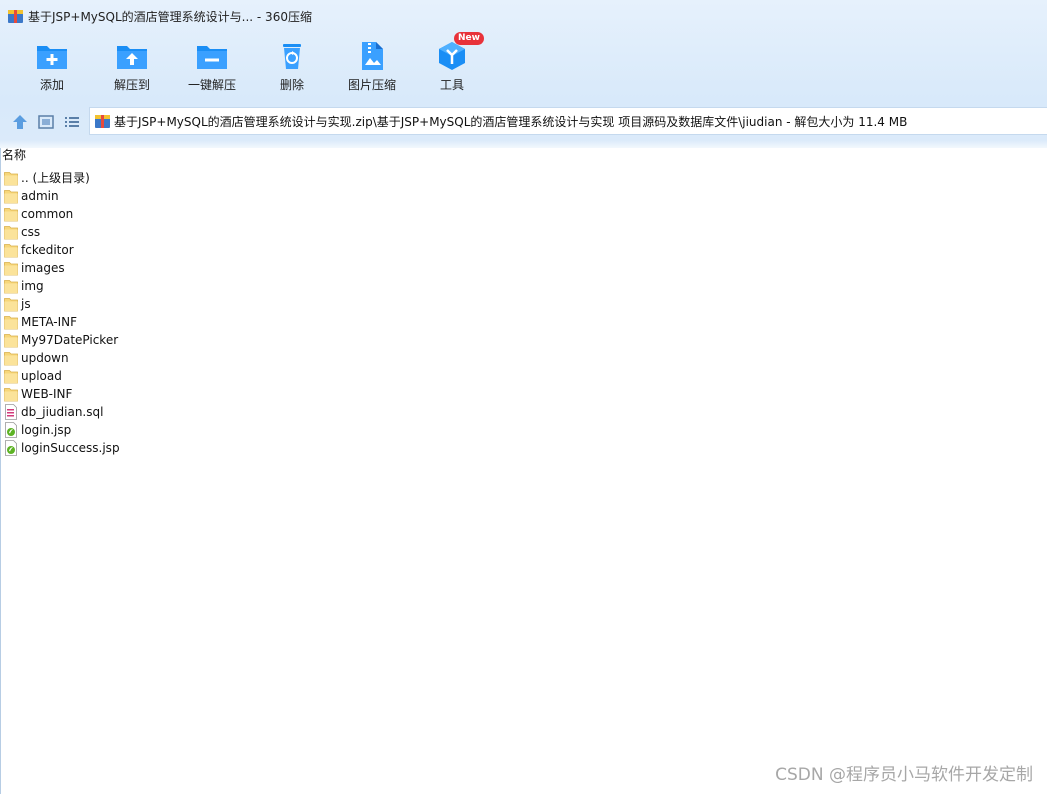  Describe the element at coordinates (47, 250) in the screenshot. I see `file-name: fckeditor` at that location.